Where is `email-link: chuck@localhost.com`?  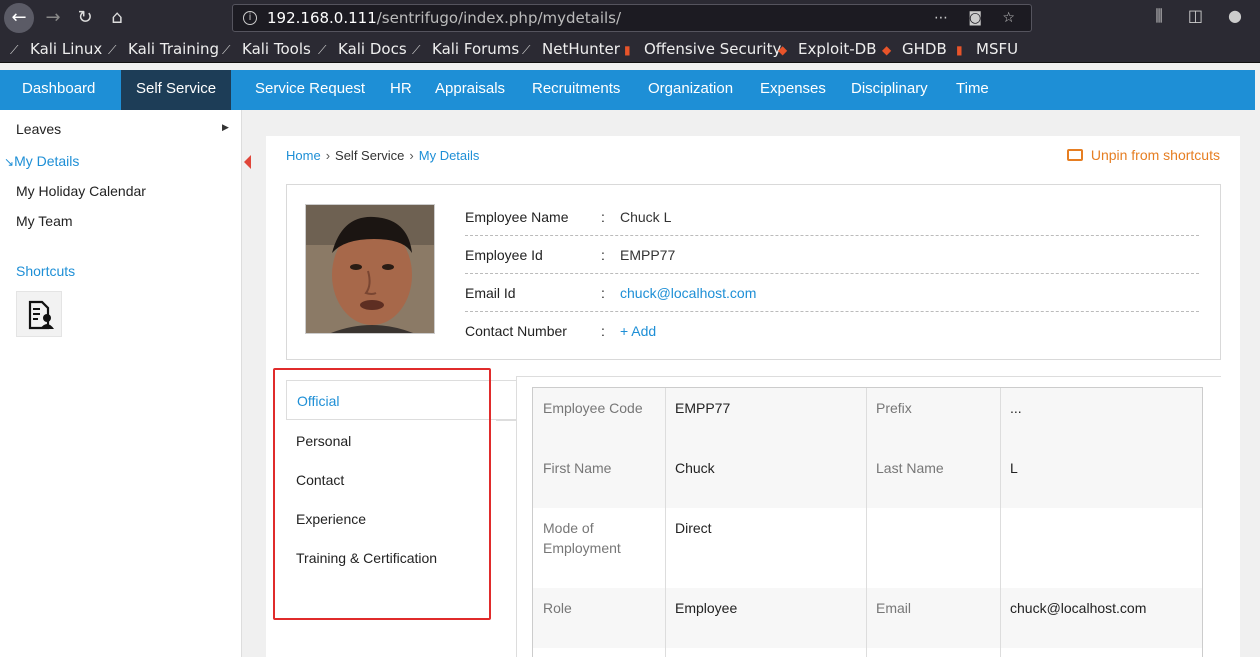 email-link: chuck@localhost.com is located at coordinates (688, 293).